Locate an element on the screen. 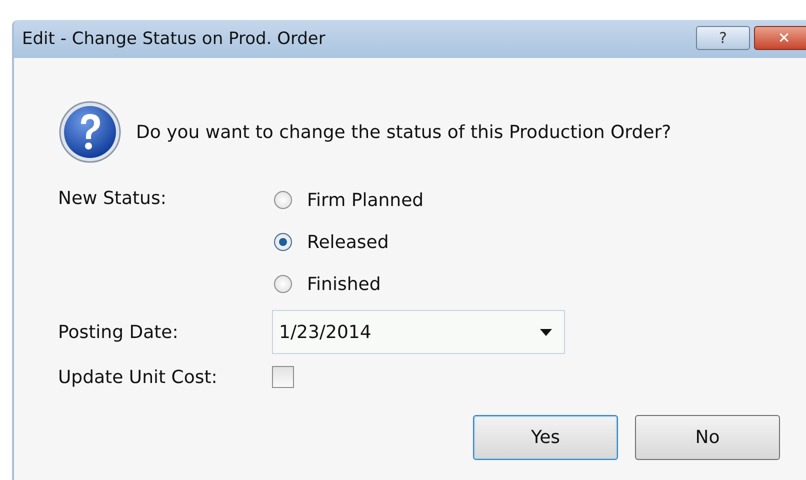 The height and width of the screenshot is (480, 806). window-title: Edit - Change Status on Prod. Order is located at coordinates (174, 39).